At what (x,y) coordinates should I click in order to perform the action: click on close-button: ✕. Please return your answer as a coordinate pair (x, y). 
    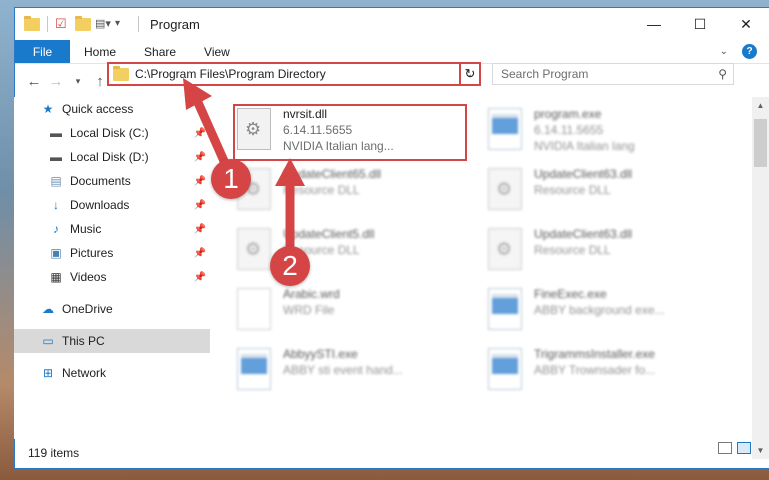
    Looking at the image, I should click on (746, 24).